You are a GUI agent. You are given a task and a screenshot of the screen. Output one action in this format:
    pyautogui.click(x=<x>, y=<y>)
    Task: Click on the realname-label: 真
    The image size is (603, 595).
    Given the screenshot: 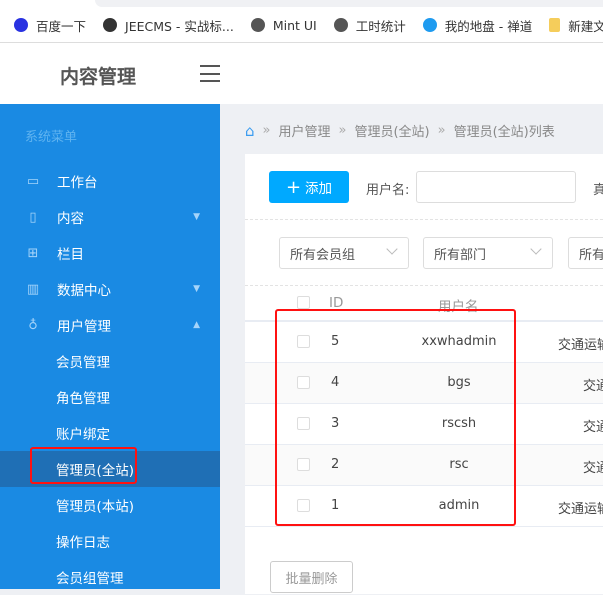 What is the action you would take?
    pyautogui.click(x=598, y=190)
    